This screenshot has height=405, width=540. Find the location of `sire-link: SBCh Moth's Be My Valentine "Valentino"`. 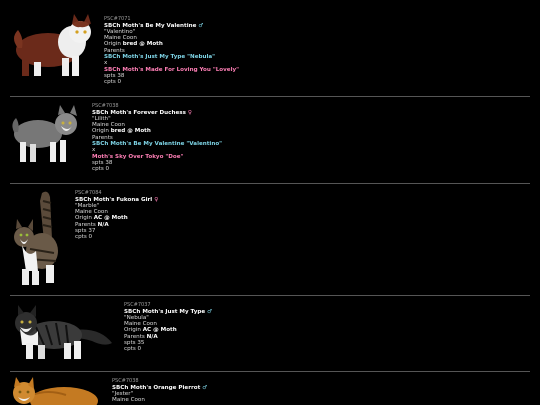

sire-link: SBCh Moth's Be My Valentine "Valentino" is located at coordinates (157, 144).